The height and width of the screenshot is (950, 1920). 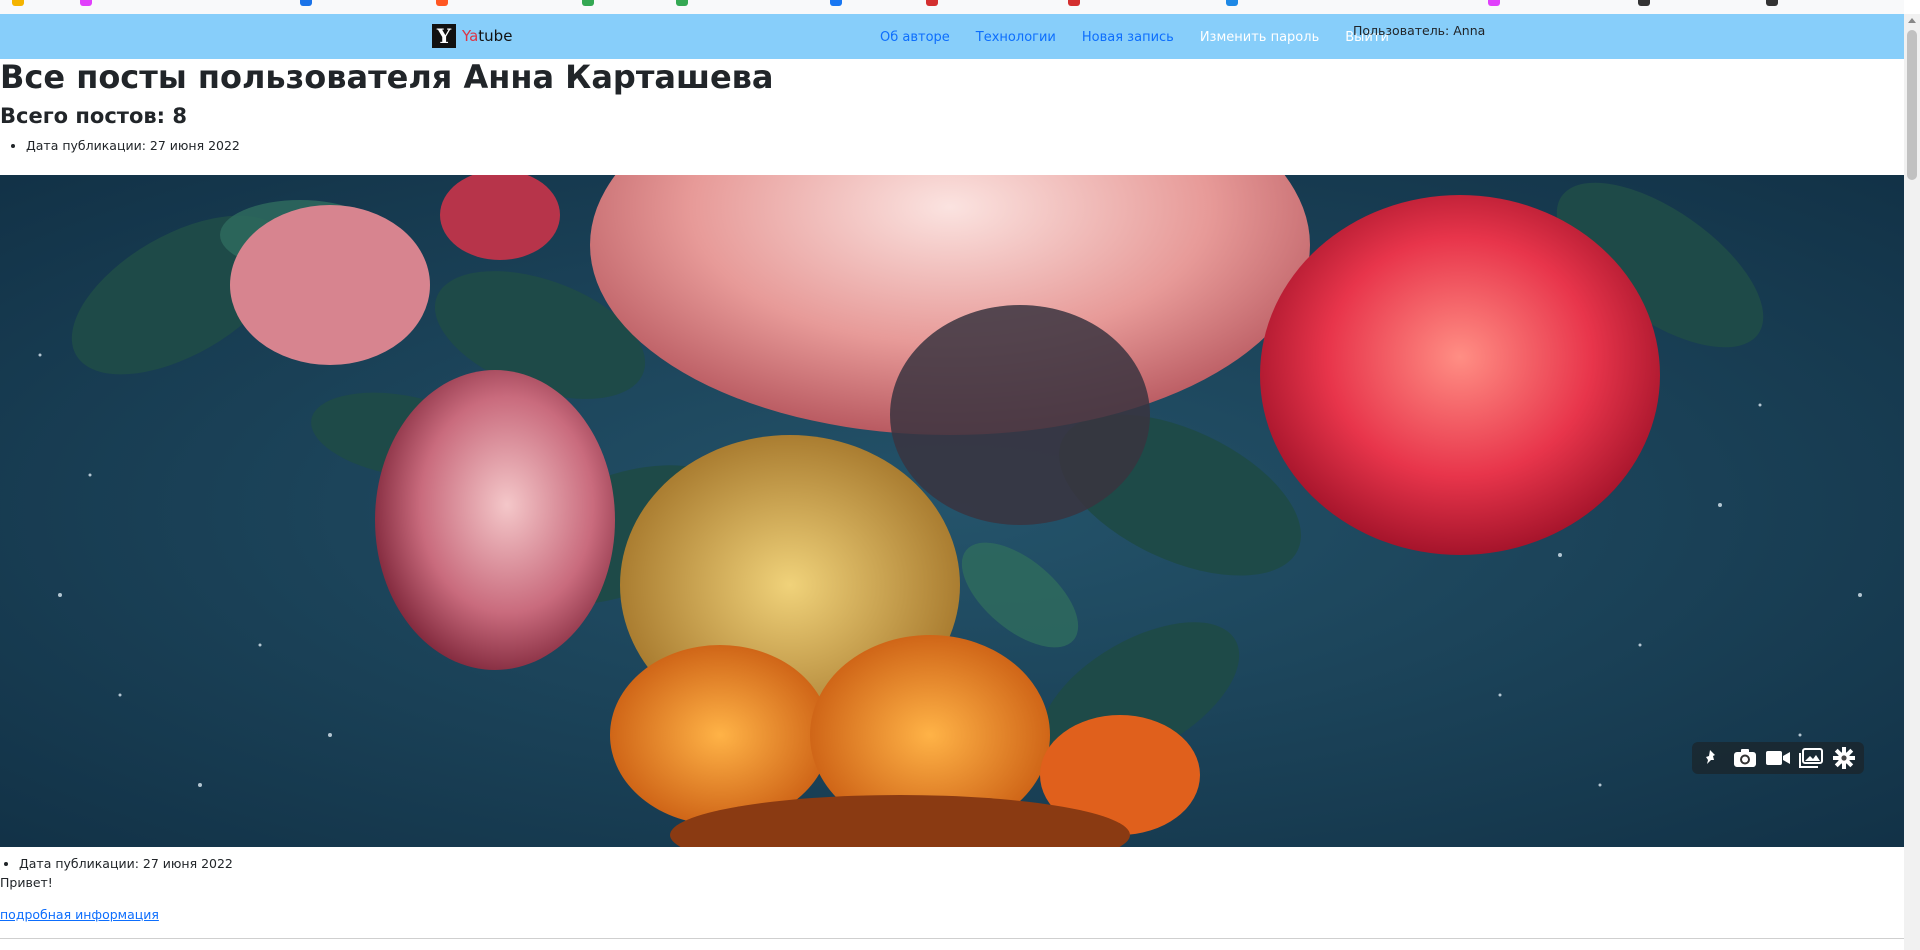 I want to click on brand-name-prefix: Ya, so click(x=470, y=36).